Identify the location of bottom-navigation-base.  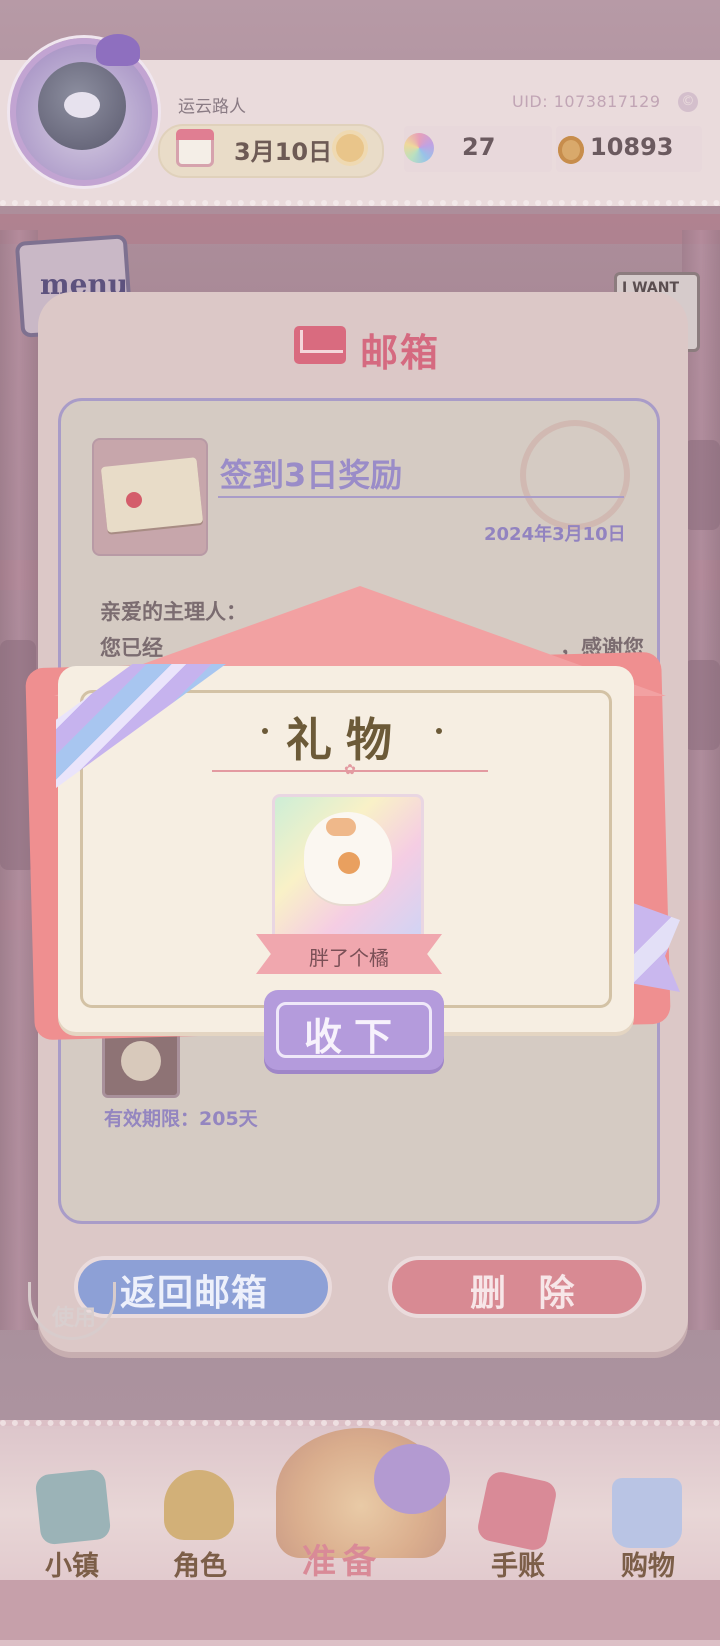
(360, 1610).